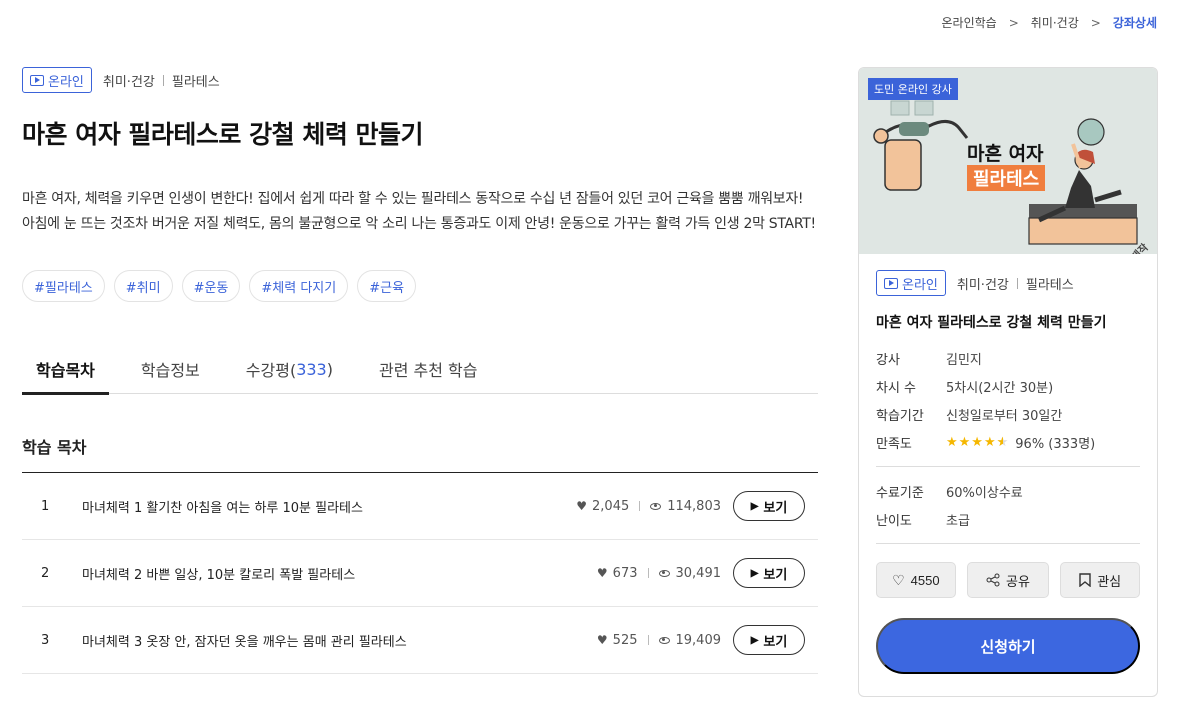 The image size is (1181, 708). What do you see at coordinates (143, 286) in the screenshot?
I see `tag-hobby: #취미` at bounding box center [143, 286].